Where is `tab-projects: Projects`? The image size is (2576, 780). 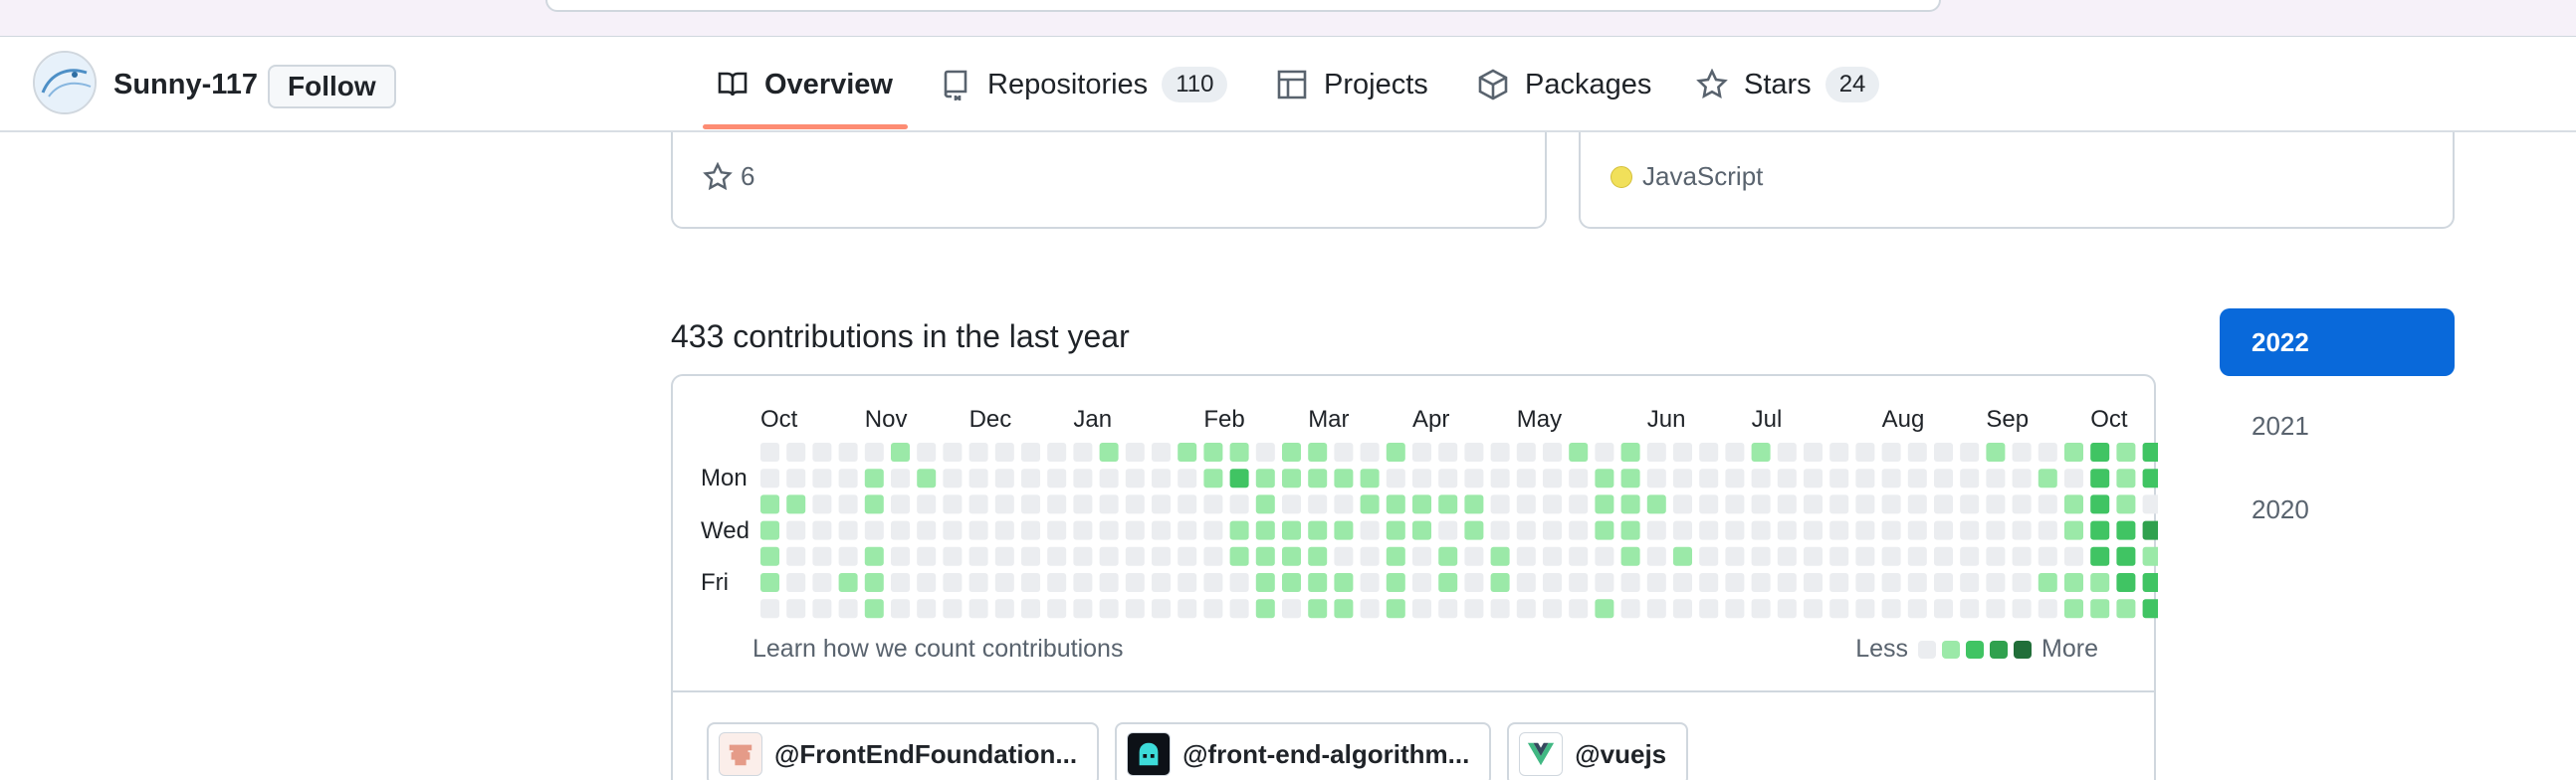
tab-projects: Projects is located at coordinates (1352, 85).